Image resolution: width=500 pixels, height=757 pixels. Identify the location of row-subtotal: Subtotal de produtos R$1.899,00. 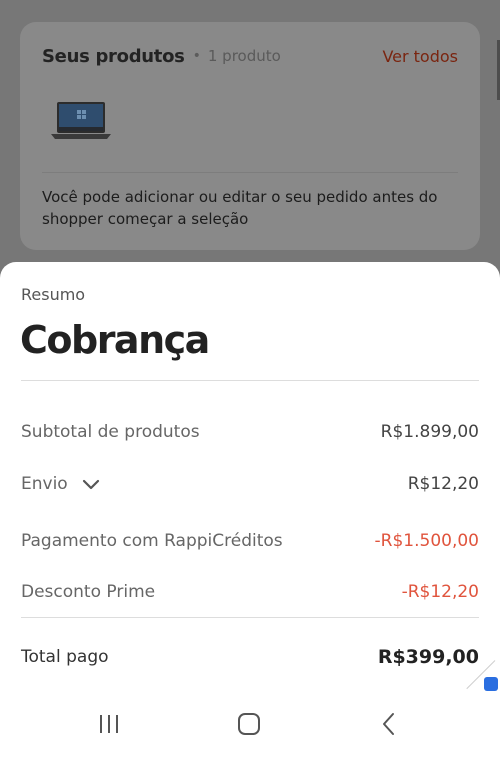
(250, 432).